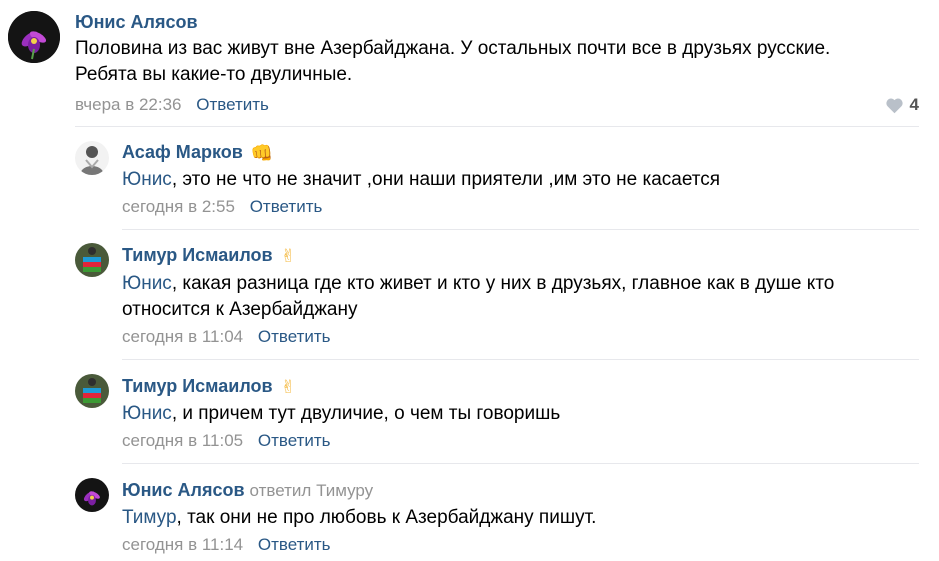 Image resolution: width=939 pixels, height=561 pixels. Describe the element at coordinates (183, 490) in the screenshot. I see `reply-author: Юнис Алясов` at that location.